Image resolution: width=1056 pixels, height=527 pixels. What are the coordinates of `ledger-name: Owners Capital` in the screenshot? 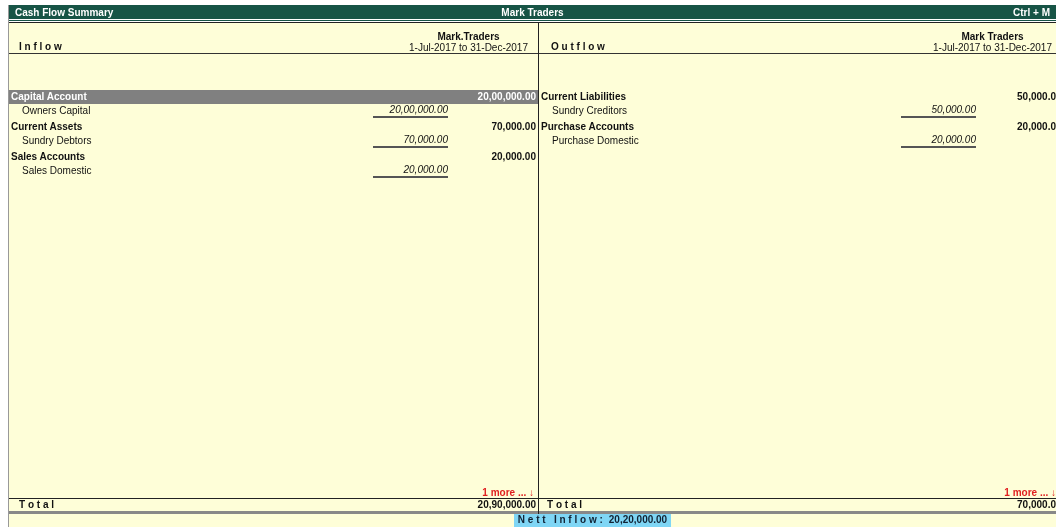 It's located at (56, 111).